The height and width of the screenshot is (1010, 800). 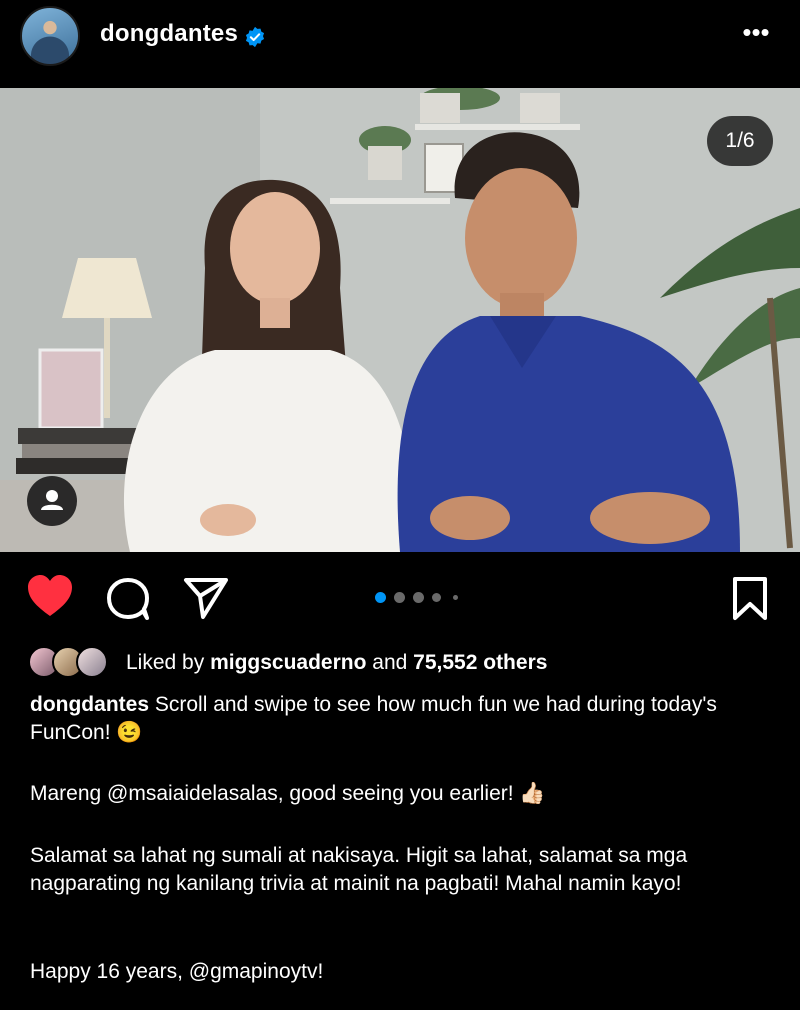 I want to click on carousel-dot-active, so click(x=380, y=597).